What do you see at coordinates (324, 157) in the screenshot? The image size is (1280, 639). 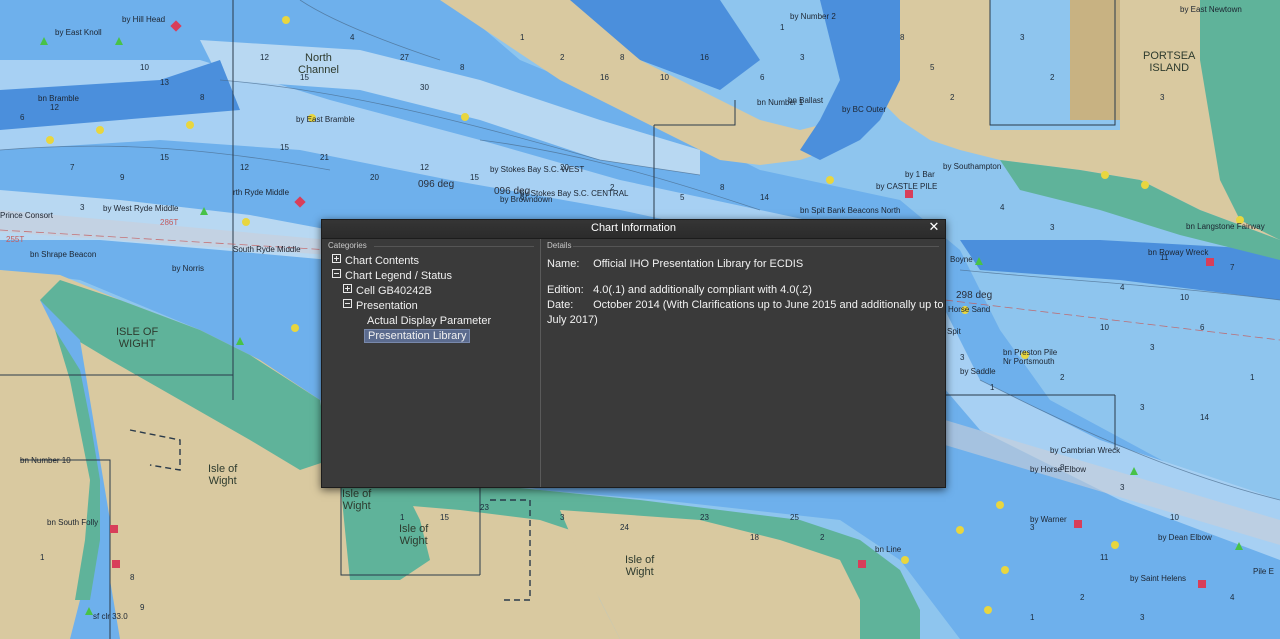 I see `svg-text: 21` at bounding box center [324, 157].